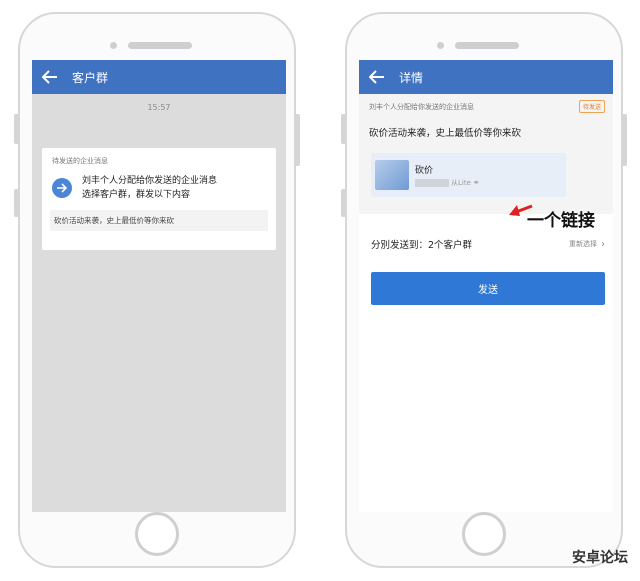 Image resolution: width=640 pixels, height=581 pixels. What do you see at coordinates (603, 244) in the screenshot?
I see `chevron-right-icon: ›` at bounding box center [603, 244].